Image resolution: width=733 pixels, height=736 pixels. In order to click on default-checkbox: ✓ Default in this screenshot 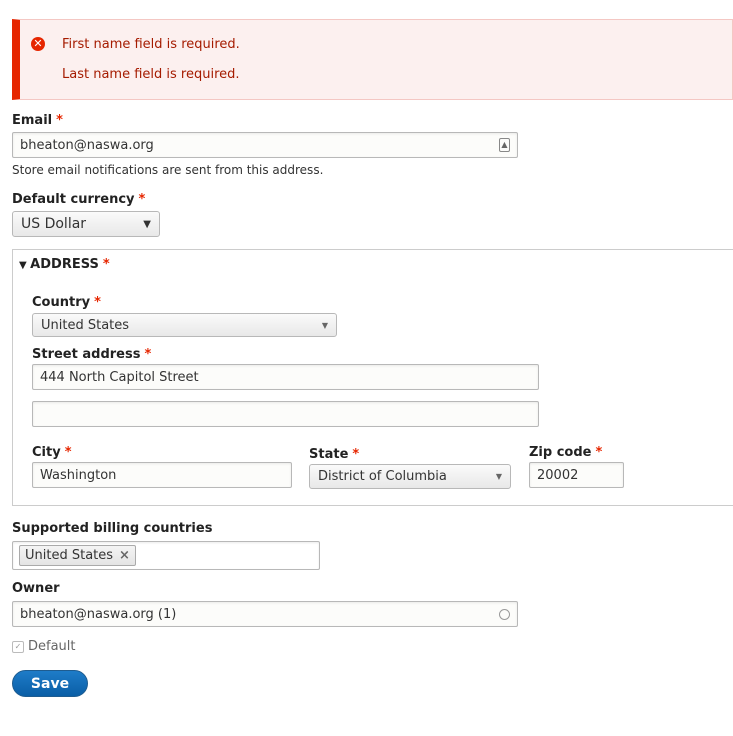, I will do `click(44, 646)`.